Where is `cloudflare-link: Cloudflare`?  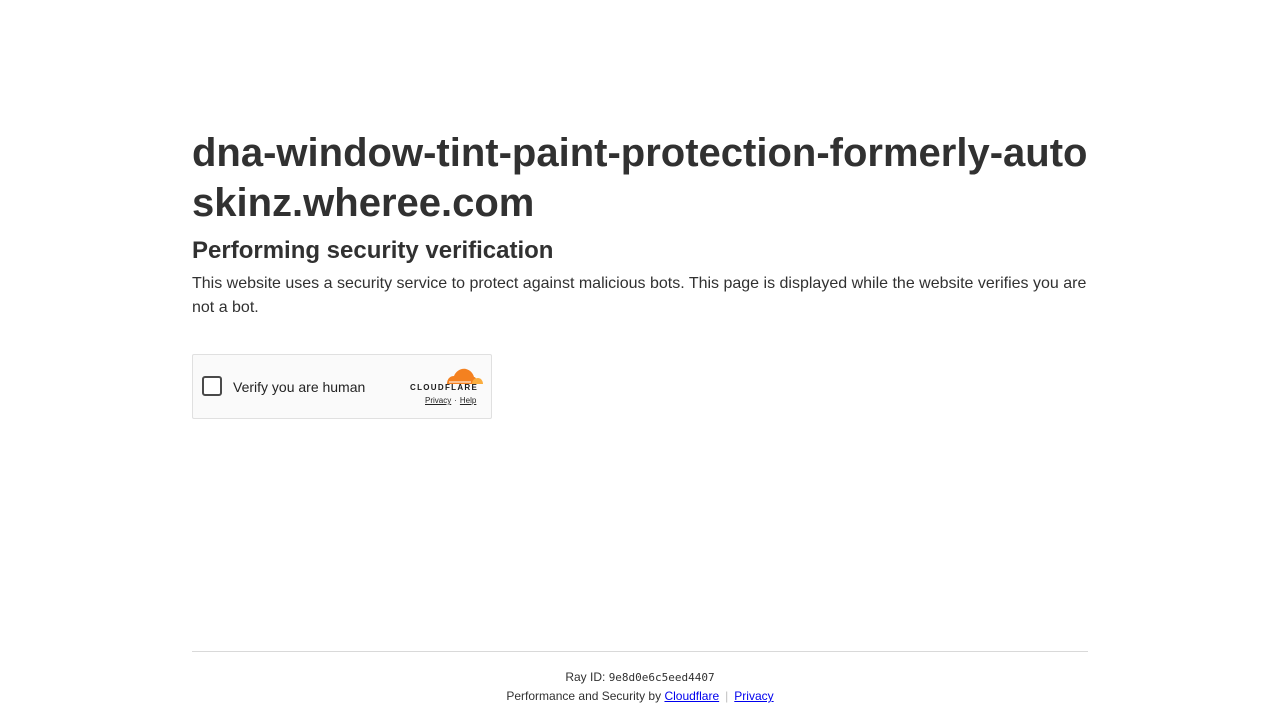
cloudflare-link: Cloudflare is located at coordinates (691, 696).